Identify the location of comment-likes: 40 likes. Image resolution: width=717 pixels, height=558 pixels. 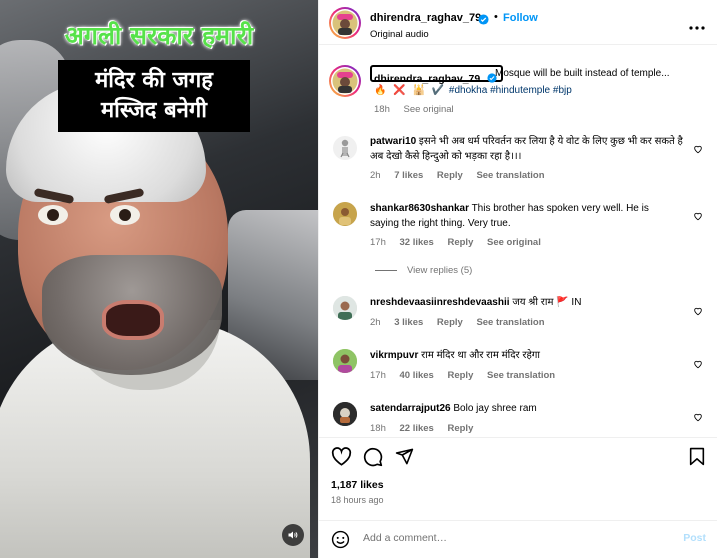
(417, 375).